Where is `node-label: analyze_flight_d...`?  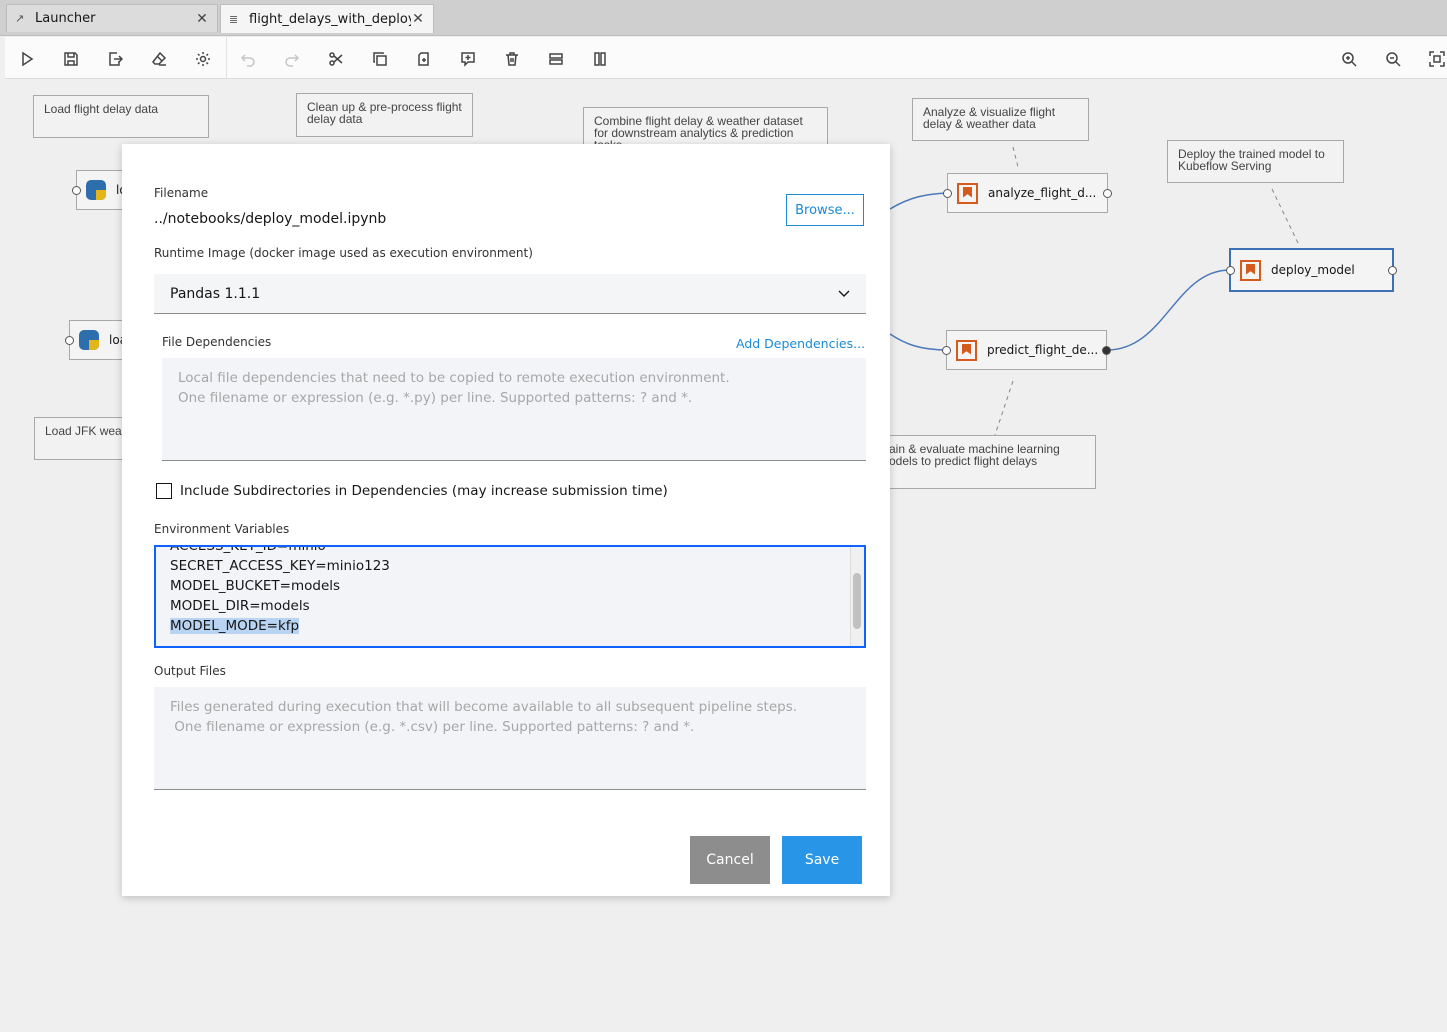
node-label: analyze_flight_d... is located at coordinates (1042, 193).